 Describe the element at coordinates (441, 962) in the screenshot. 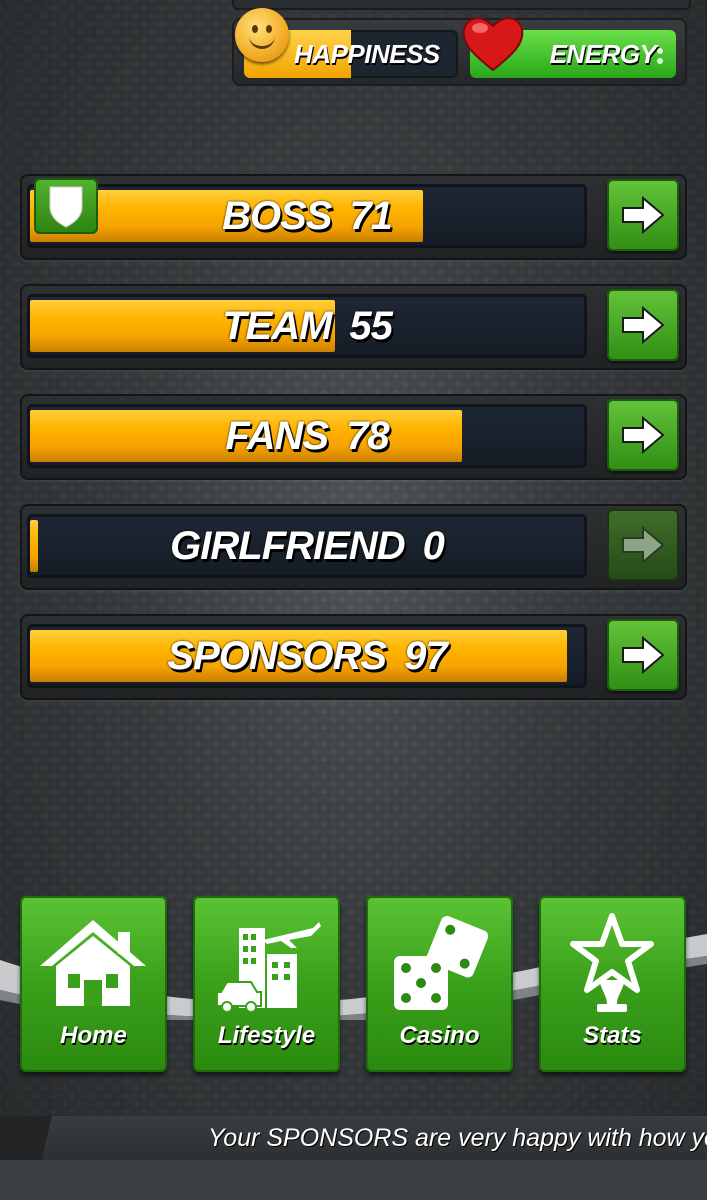

I see `dice-icon` at that location.